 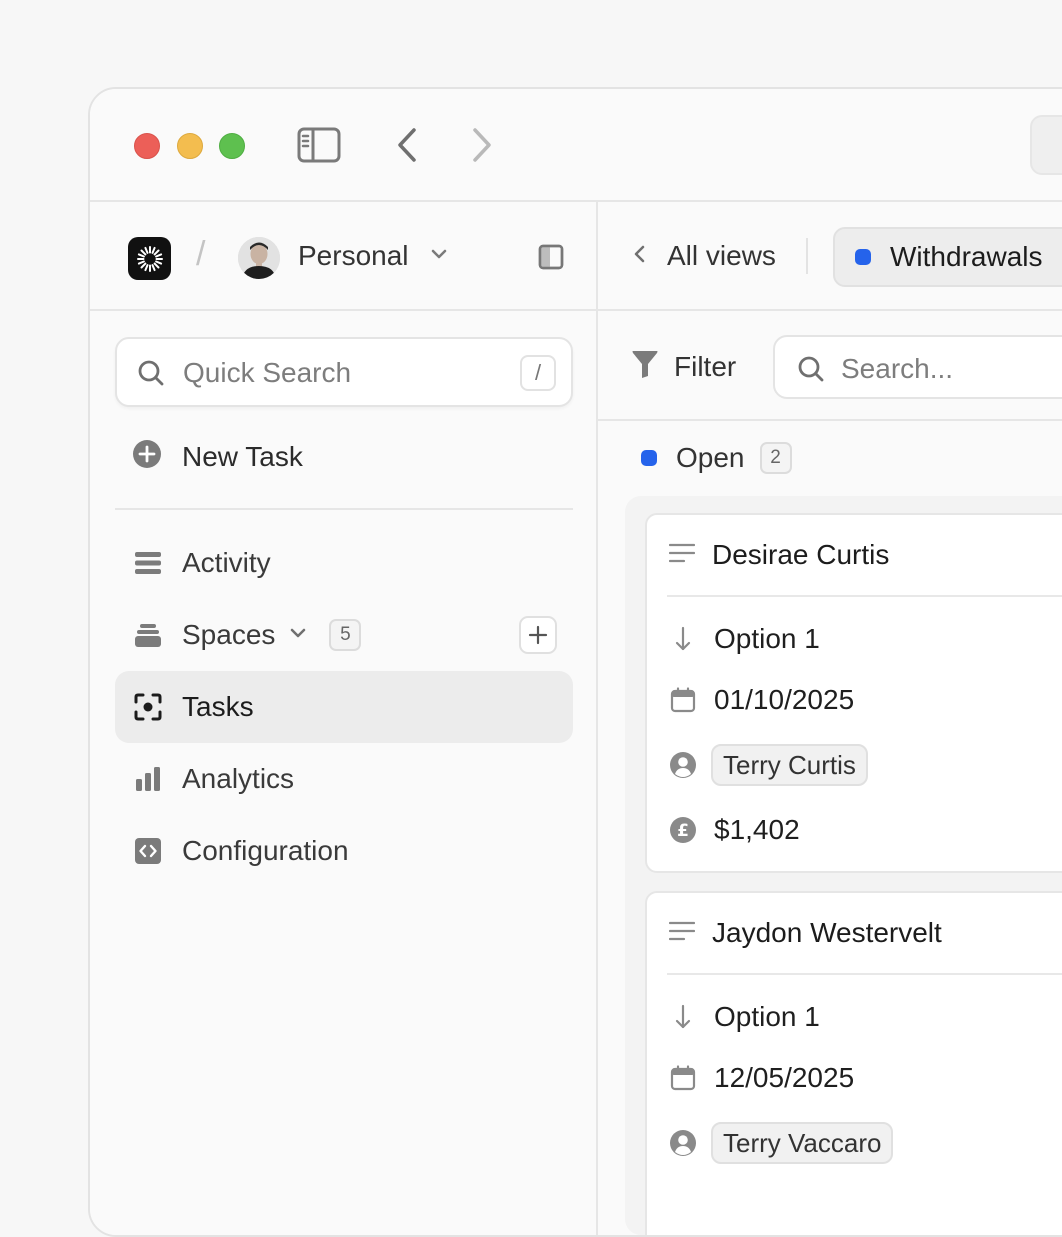 I want to click on bar-chart-icon, so click(x=148, y=779).